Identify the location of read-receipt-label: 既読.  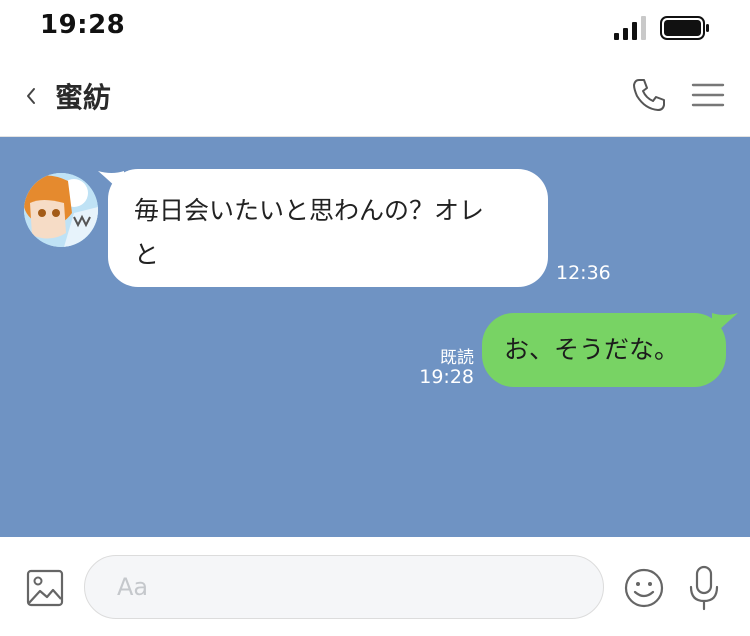
(457, 358).